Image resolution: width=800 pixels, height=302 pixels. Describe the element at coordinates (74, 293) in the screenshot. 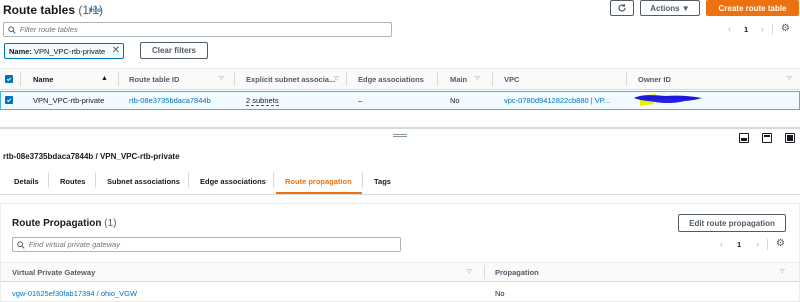

I see `gateway-link: vgw-01625ef30fab17394 / ohio_VGW` at that location.